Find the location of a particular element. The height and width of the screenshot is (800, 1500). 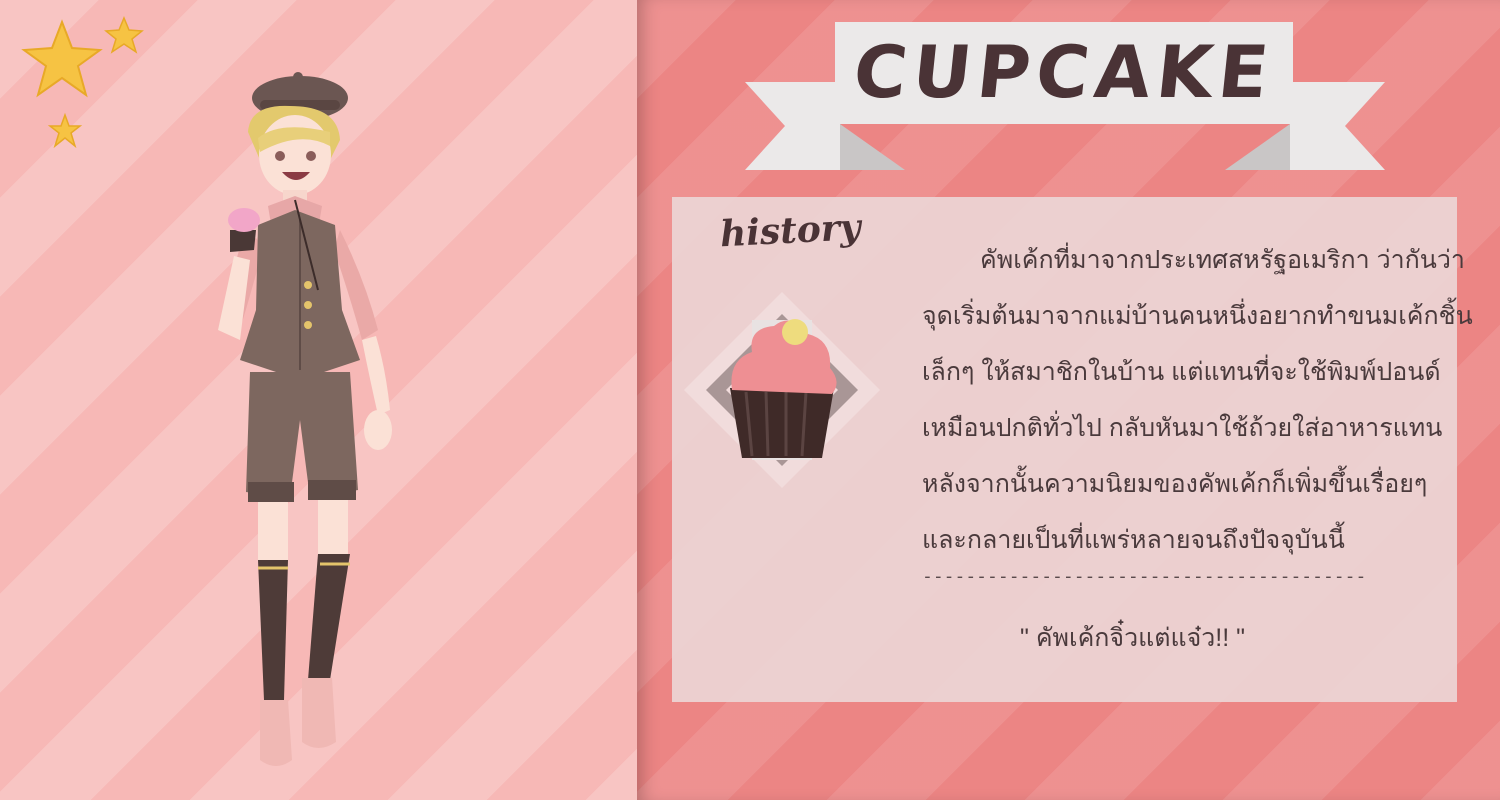

history-line: และกลายเป็นที่แพร่หลายจนถึงปัจจุบันนี้ is located at coordinates (1133, 540).